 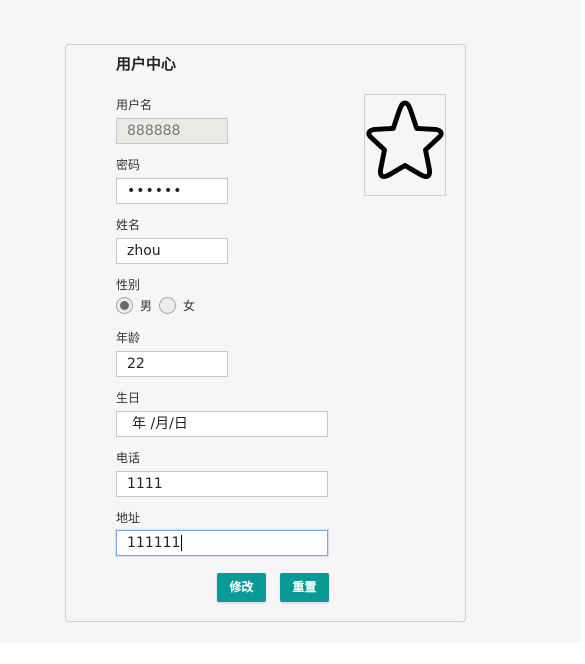 I want to click on reset-button: 重置, so click(x=304, y=587).